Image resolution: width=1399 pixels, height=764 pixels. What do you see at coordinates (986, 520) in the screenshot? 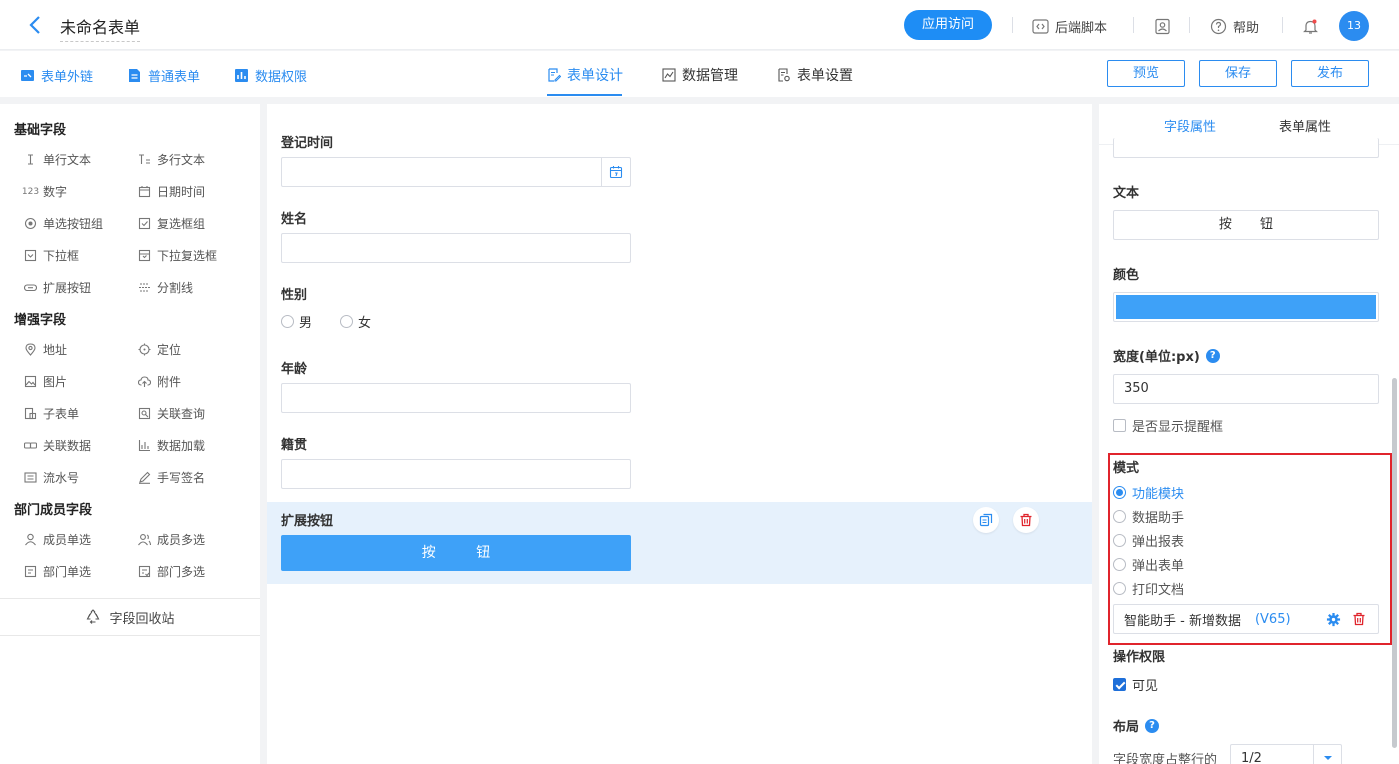
I see `copy-field-button` at bounding box center [986, 520].